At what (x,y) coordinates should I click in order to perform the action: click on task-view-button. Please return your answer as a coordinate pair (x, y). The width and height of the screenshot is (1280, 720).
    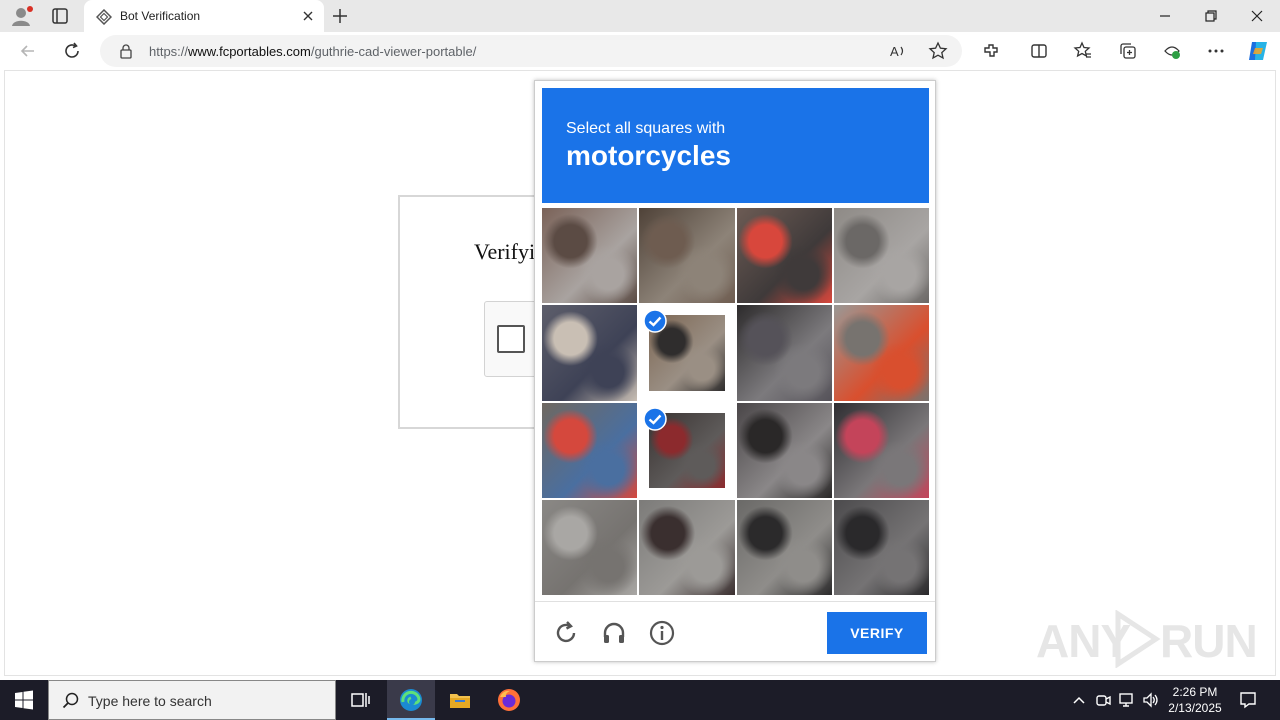
    Looking at the image, I should click on (360, 700).